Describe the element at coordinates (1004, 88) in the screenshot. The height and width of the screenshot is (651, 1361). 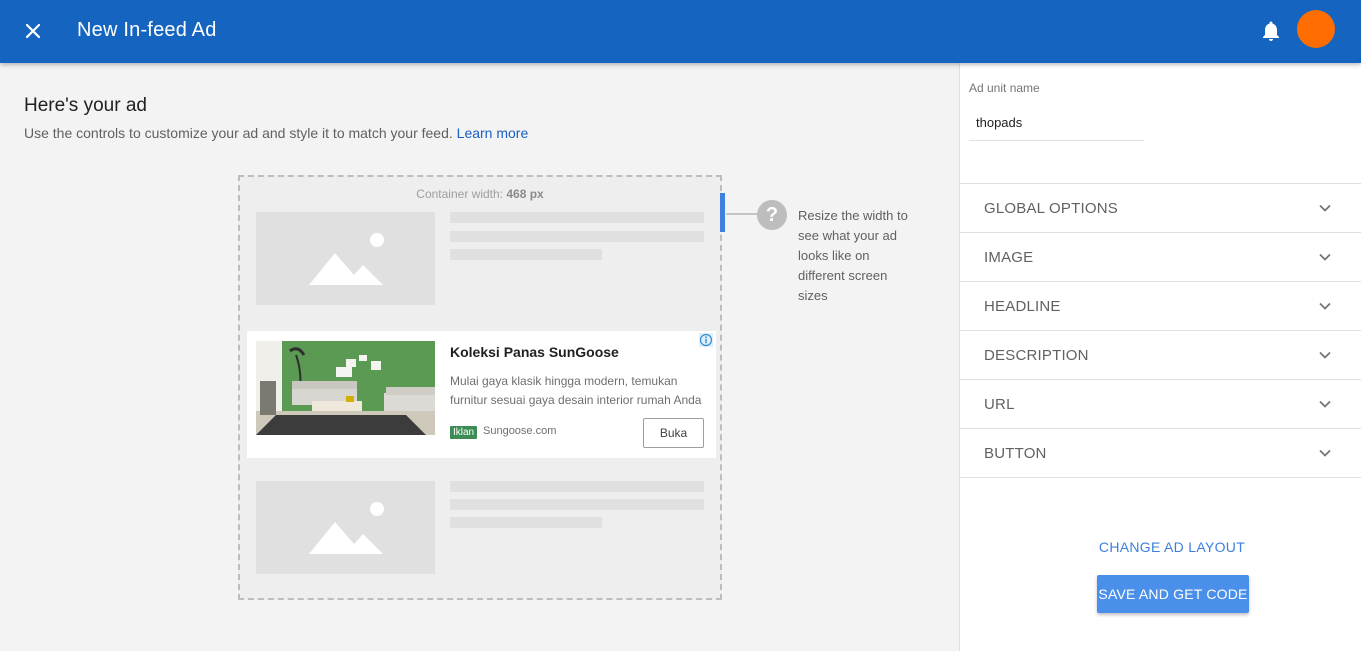
I see `ad-unit-name-label: Ad unit name` at that location.